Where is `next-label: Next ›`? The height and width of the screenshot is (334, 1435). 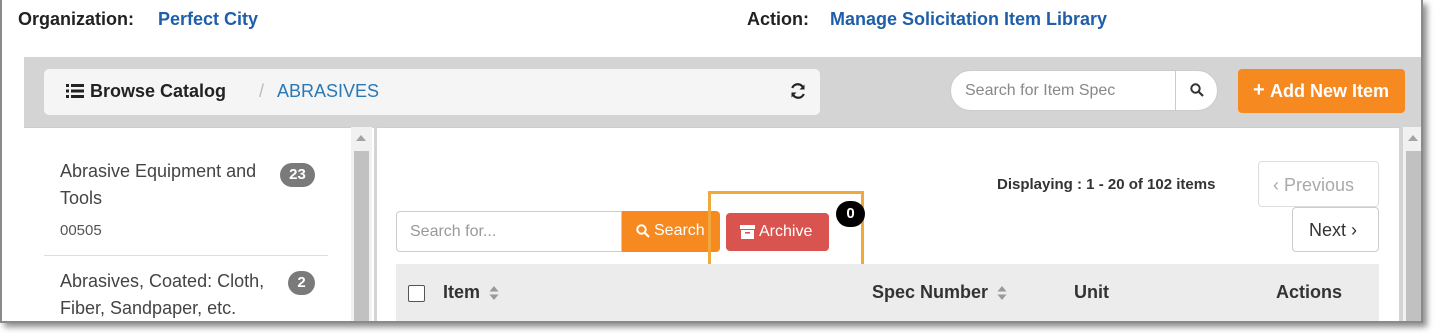 next-label: Next › is located at coordinates (1333, 230).